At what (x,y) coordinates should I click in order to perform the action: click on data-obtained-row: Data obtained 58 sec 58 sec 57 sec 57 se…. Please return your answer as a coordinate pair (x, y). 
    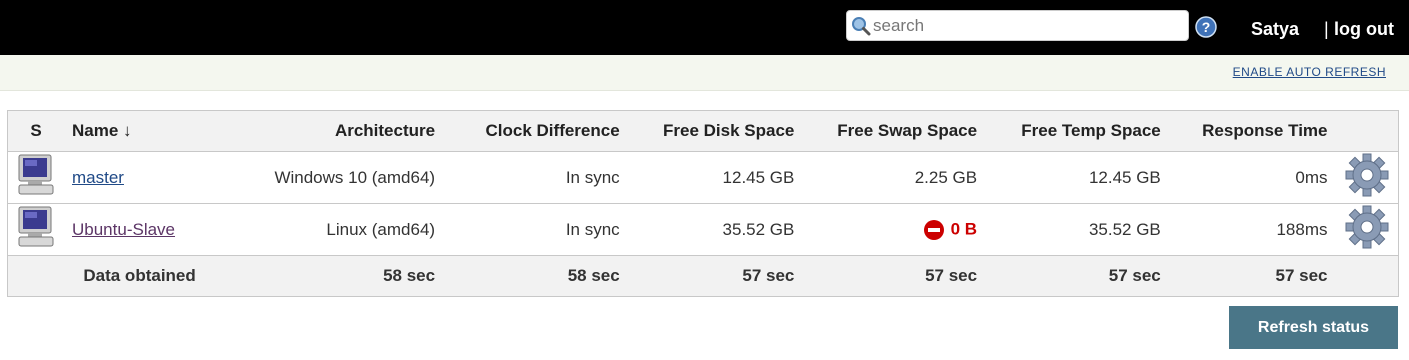
    Looking at the image, I should click on (703, 276).